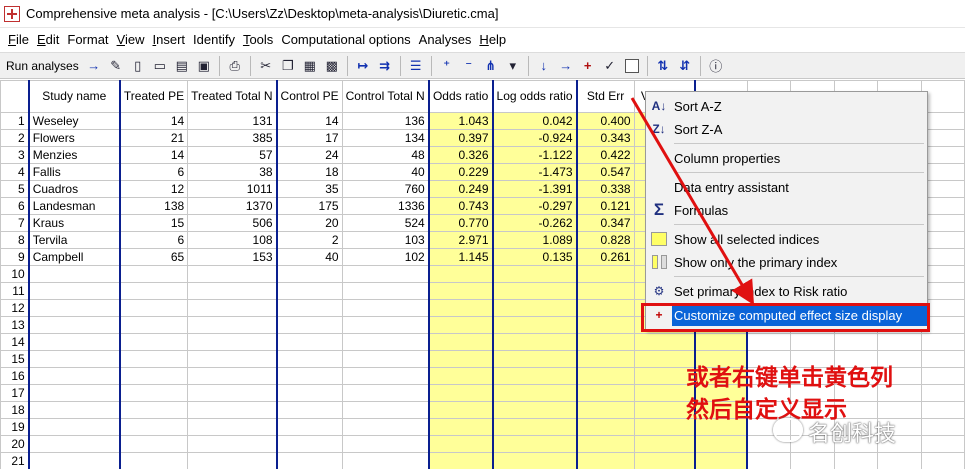  I want to click on table-cell: 2.971, so click(460, 240).